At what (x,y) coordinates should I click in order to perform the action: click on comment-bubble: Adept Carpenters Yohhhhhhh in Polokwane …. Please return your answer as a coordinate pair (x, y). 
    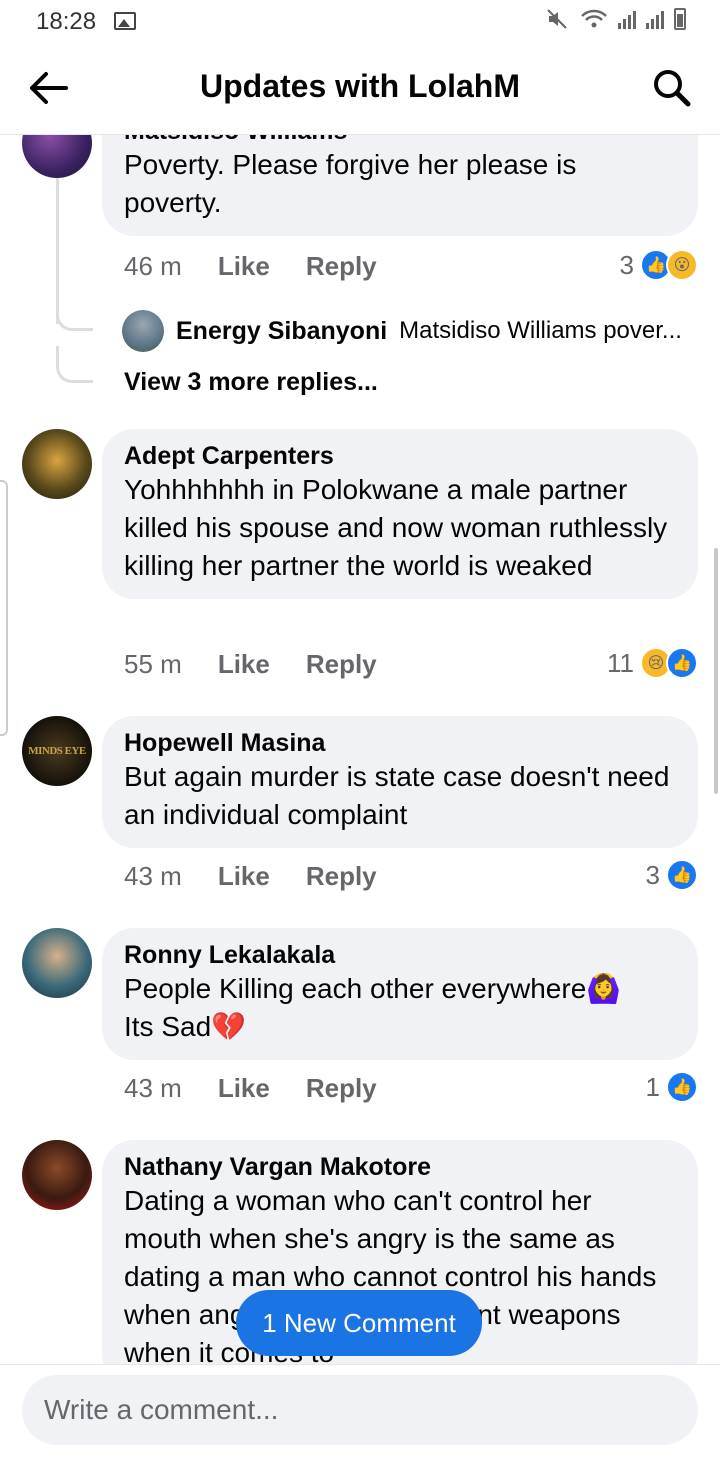
    Looking at the image, I should click on (400, 514).